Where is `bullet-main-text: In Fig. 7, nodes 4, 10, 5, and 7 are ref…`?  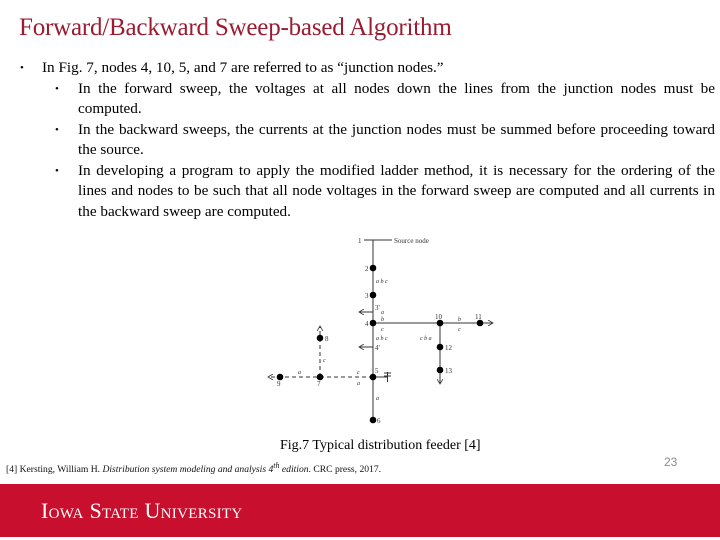 bullet-main-text: In Fig. 7, nodes 4, 10, 5, and 7 are ref… is located at coordinates (243, 67).